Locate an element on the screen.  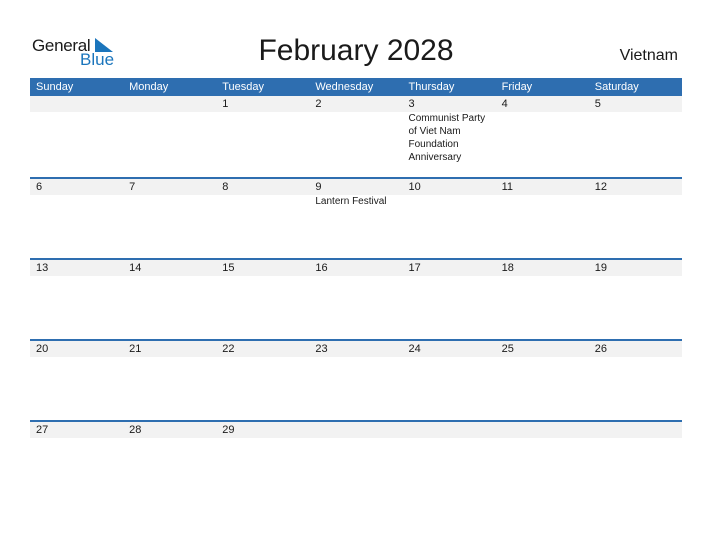
day-number: 6 is located at coordinates (39, 187).